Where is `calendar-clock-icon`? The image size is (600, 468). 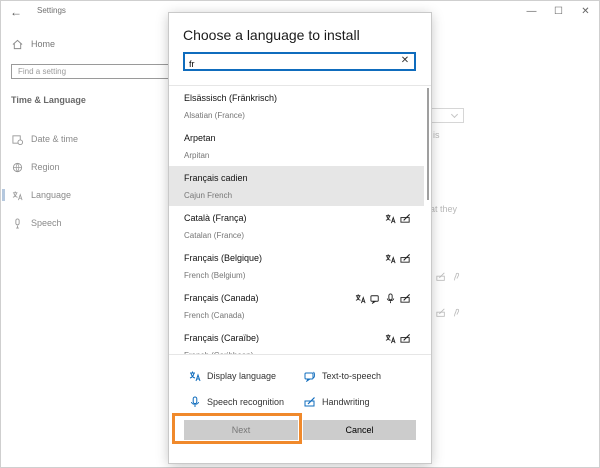 calendar-clock-icon is located at coordinates (17, 139).